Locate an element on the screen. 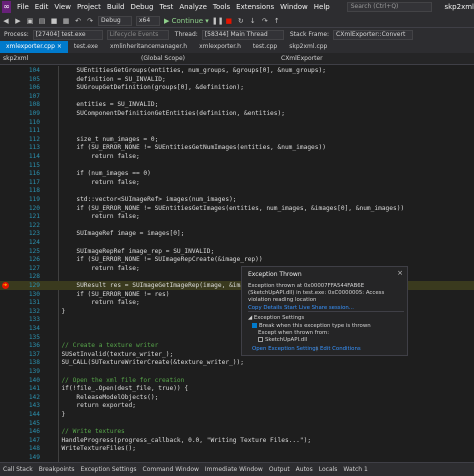 The width and height of the screenshot is (474, 476). function-select: CXmlExporter is located at coordinates (353, 59).